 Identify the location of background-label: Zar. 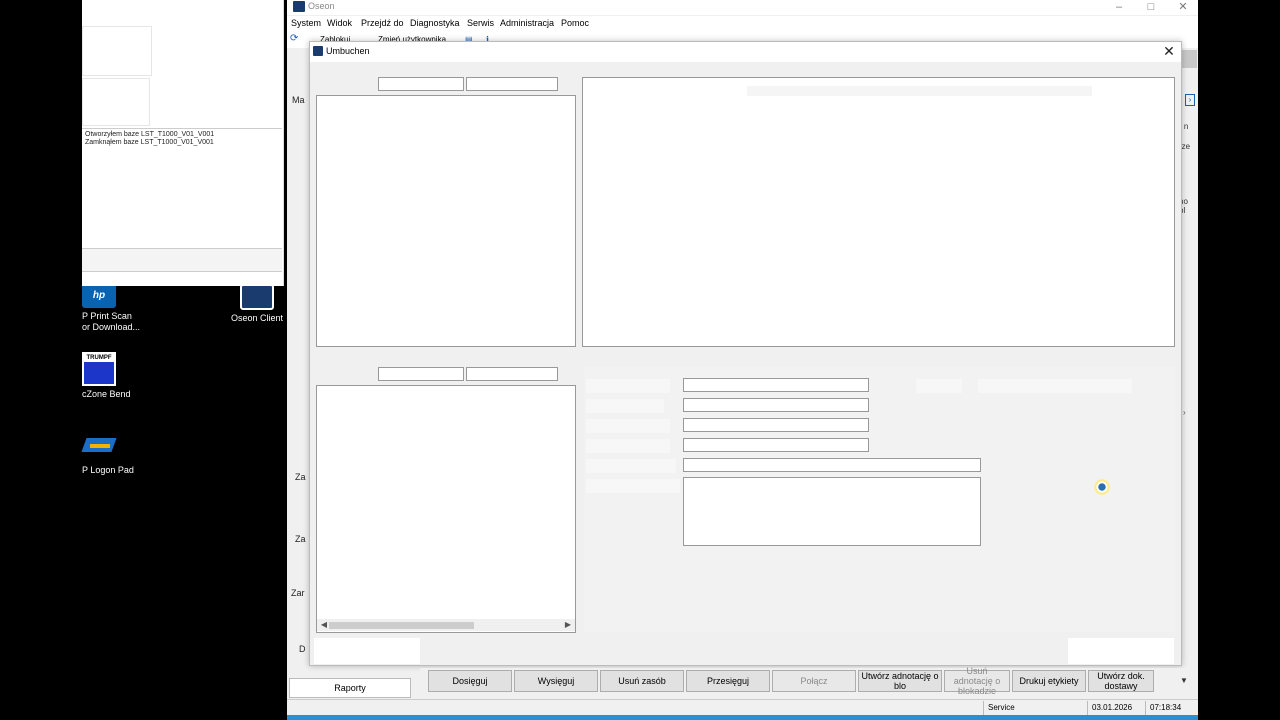
(298, 593).